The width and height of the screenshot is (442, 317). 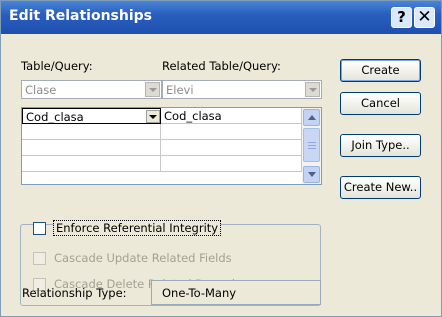 I want to click on title-bar: Edit Relationships ? ✕, so click(x=221, y=17).